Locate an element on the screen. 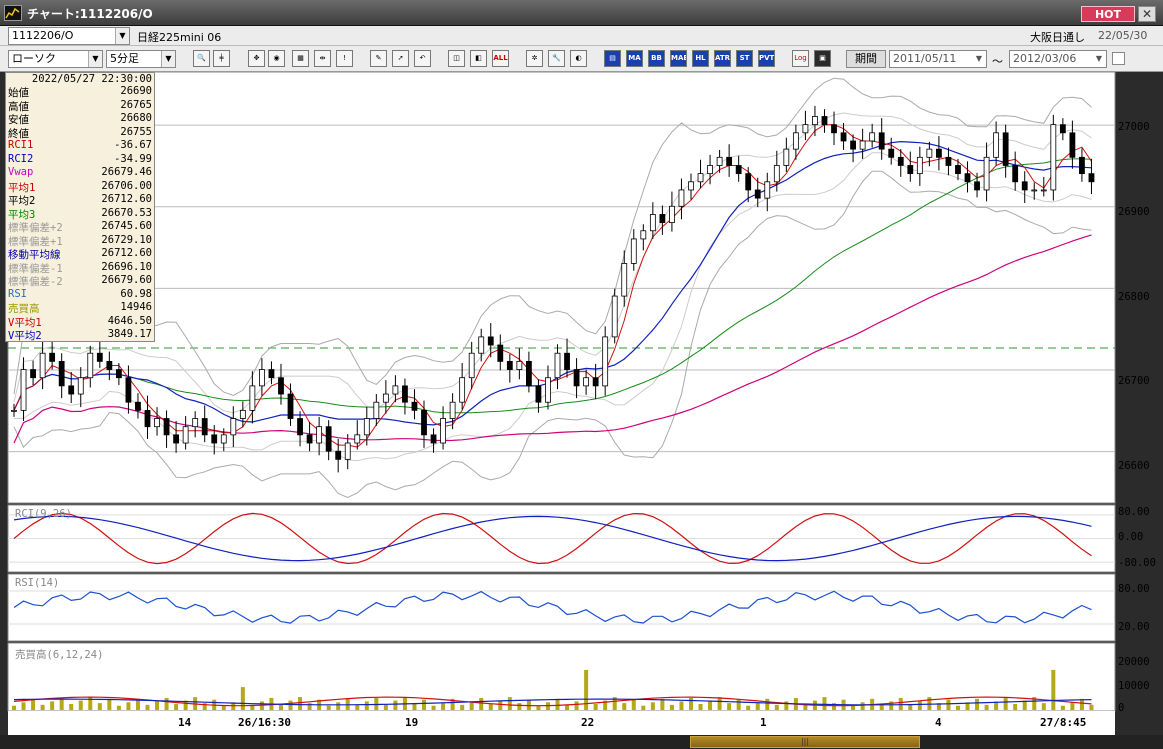 This screenshot has height=749, width=1163. scrollbar-thumb: ||| is located at coordinates (805, 742).